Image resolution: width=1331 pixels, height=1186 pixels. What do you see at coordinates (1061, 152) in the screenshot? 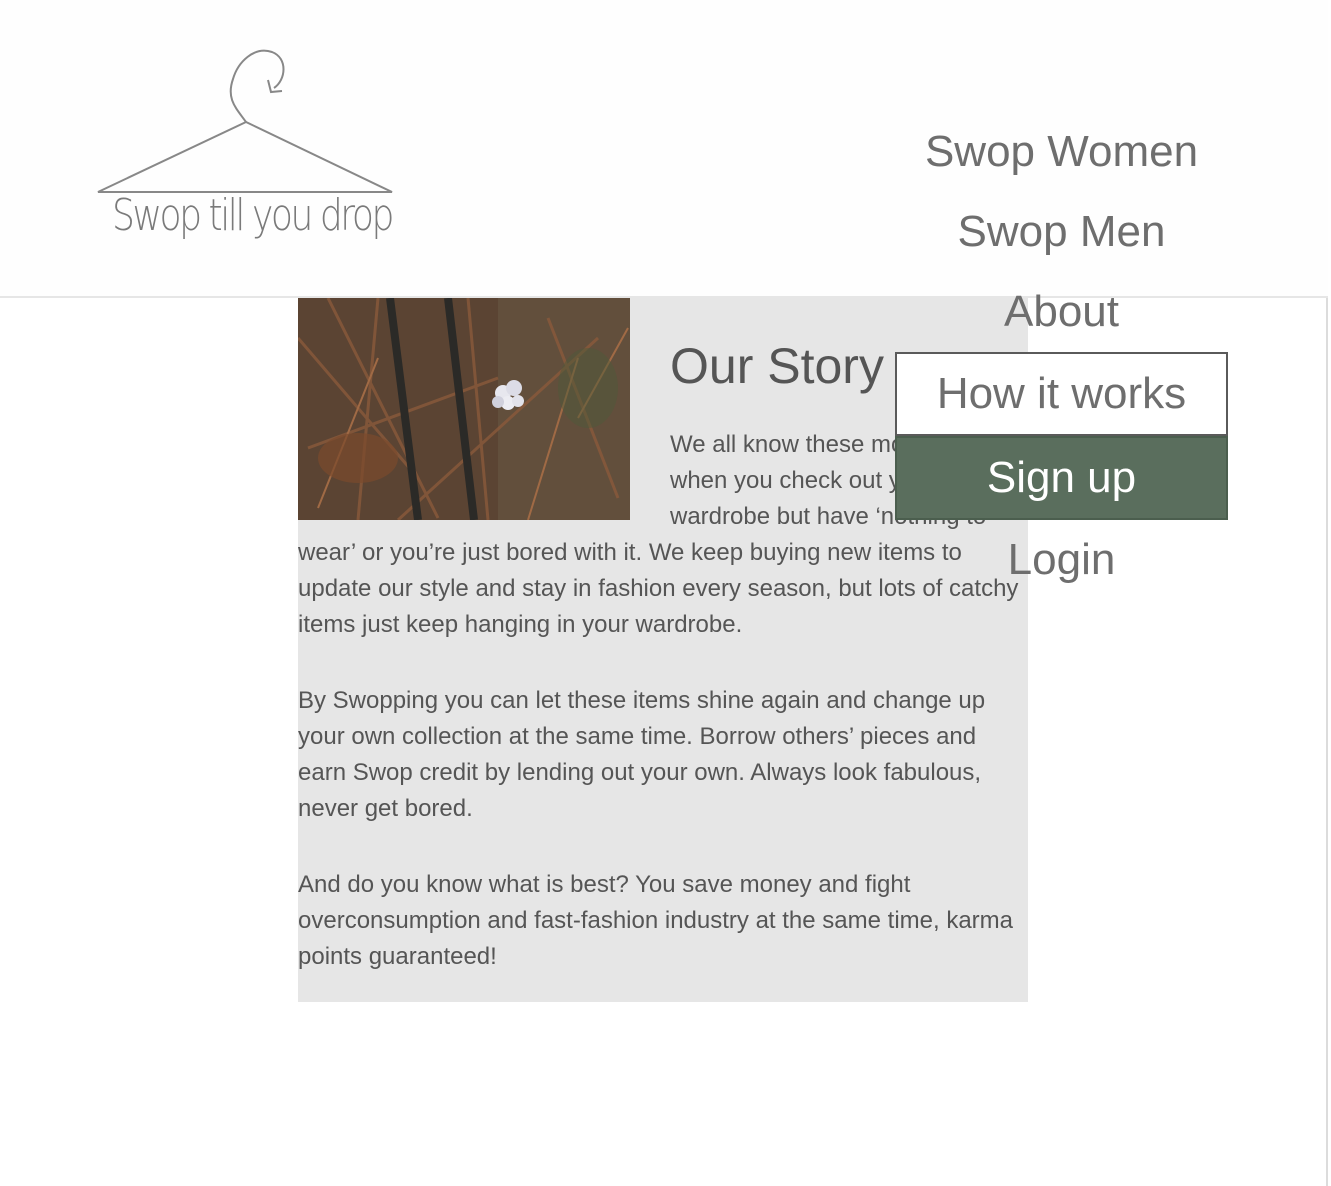
I see `nav-swop-women: Swop Women` at bounding box center [1061, 152].